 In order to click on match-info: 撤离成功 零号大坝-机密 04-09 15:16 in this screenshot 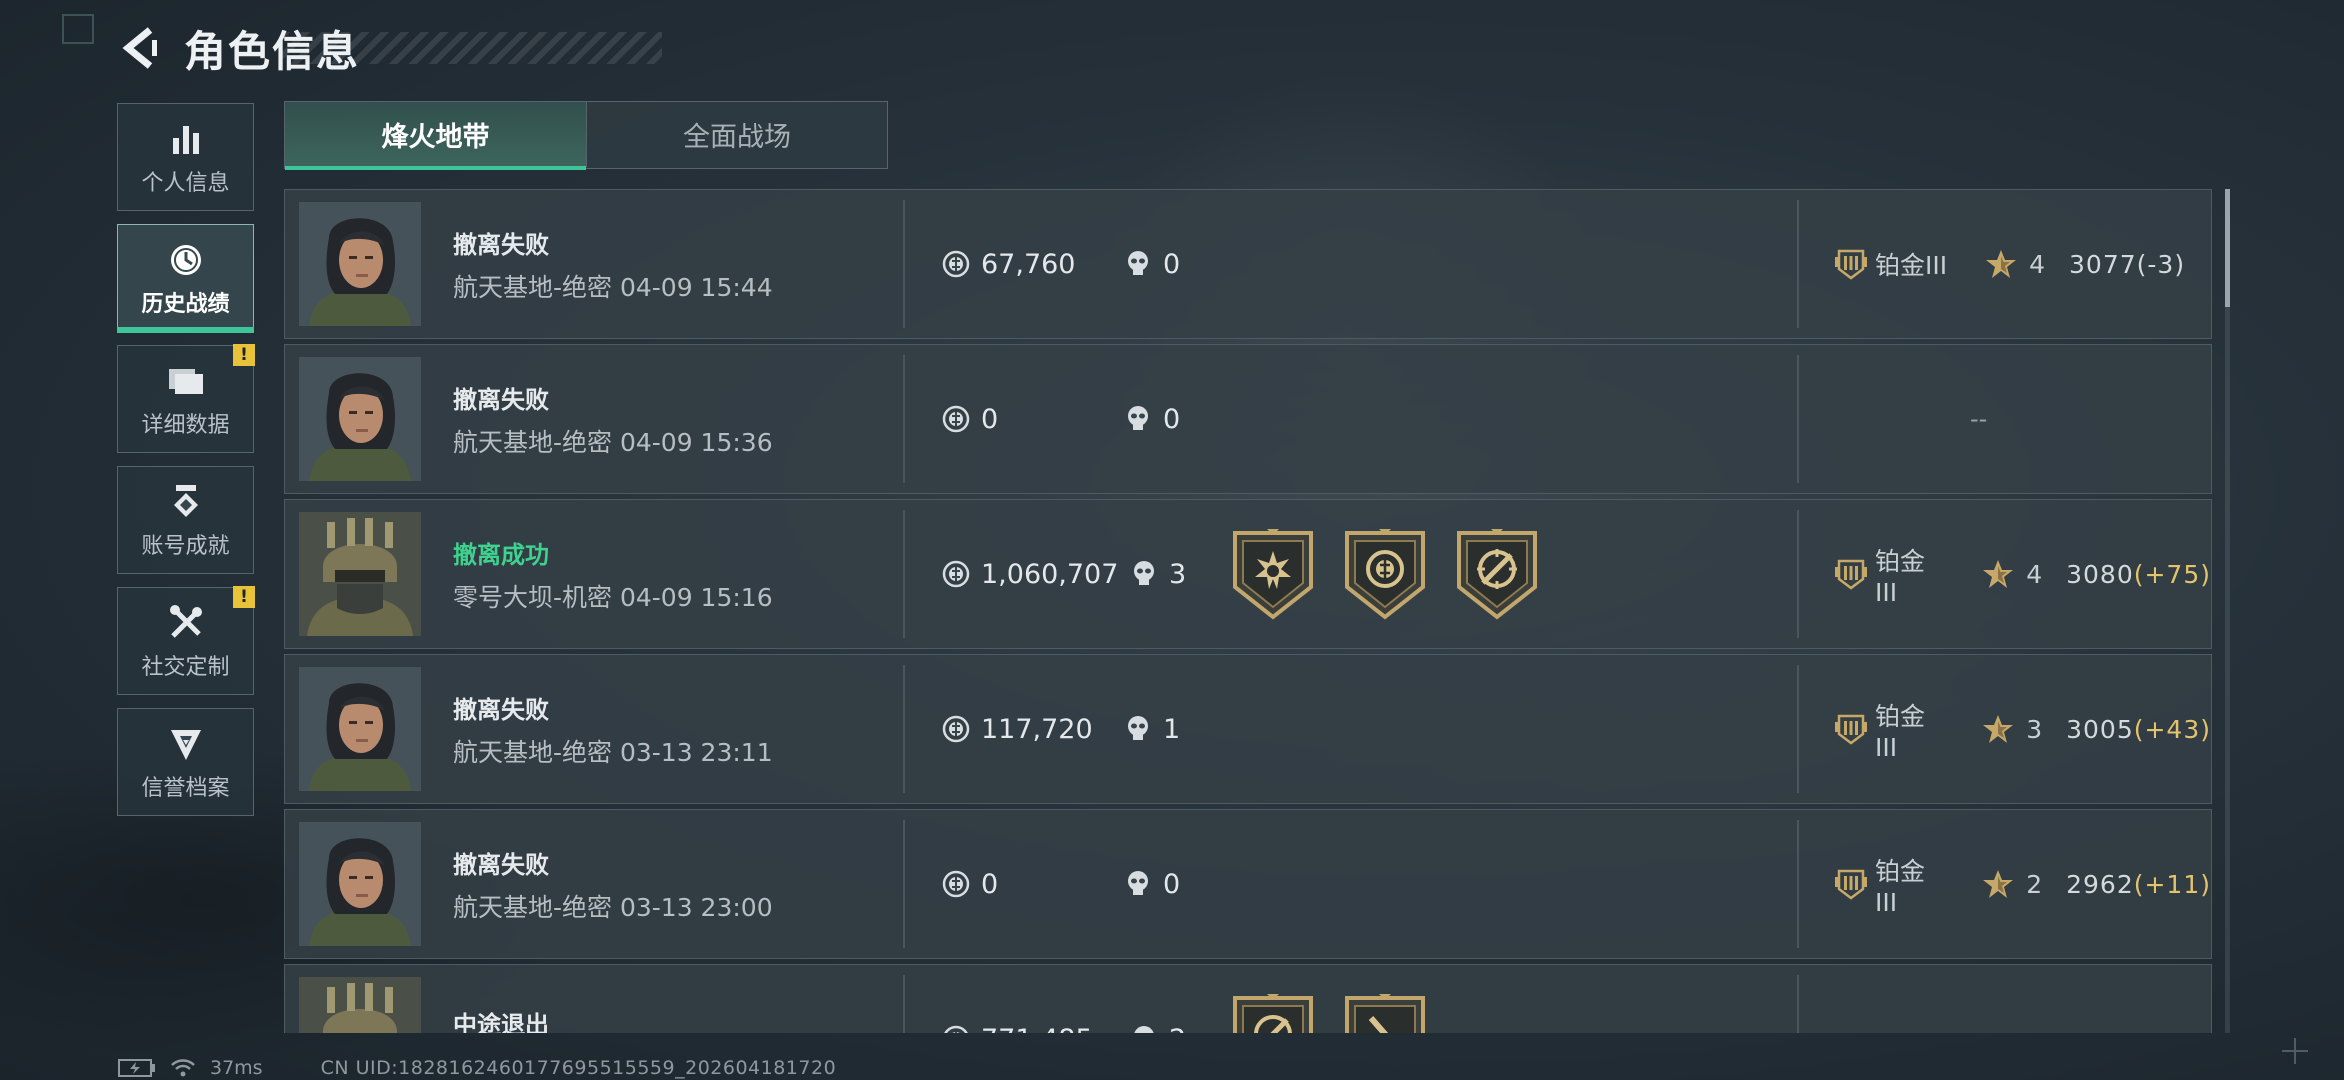, I will do `click(613, 574)`.